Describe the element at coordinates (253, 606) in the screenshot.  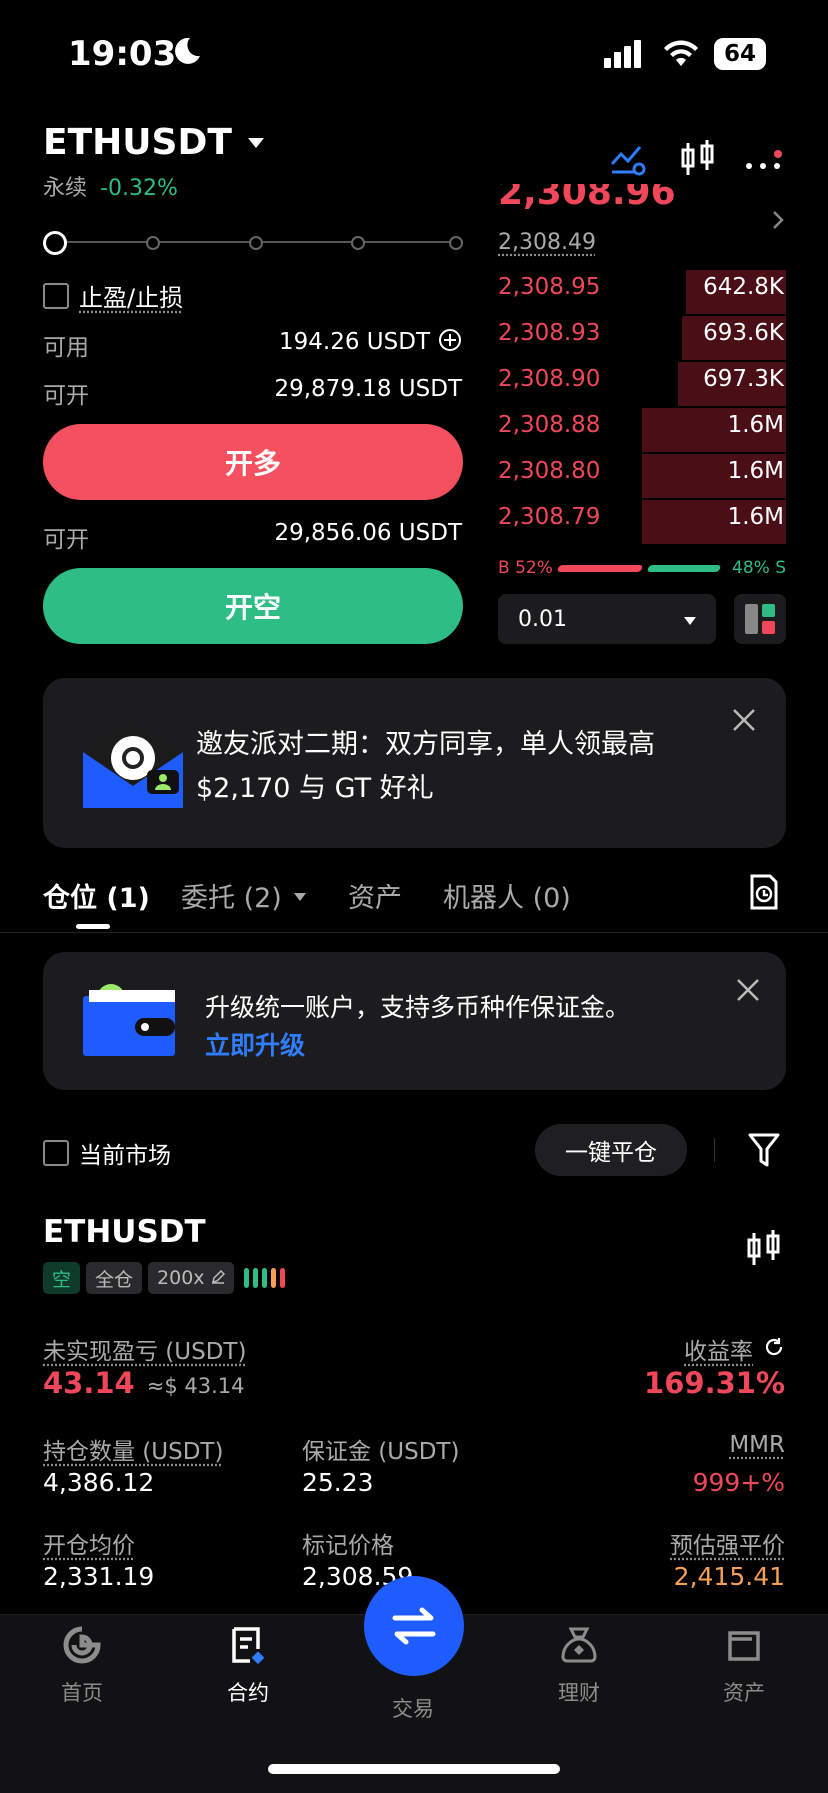
I see `open-short-button: 开空` at that location.